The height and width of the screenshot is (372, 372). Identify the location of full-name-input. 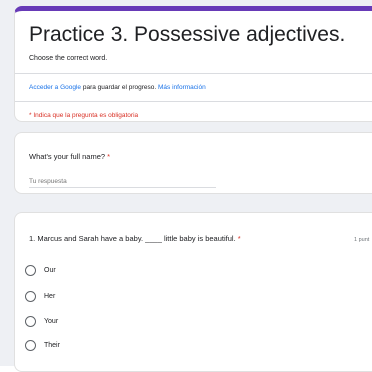
(122, 181).